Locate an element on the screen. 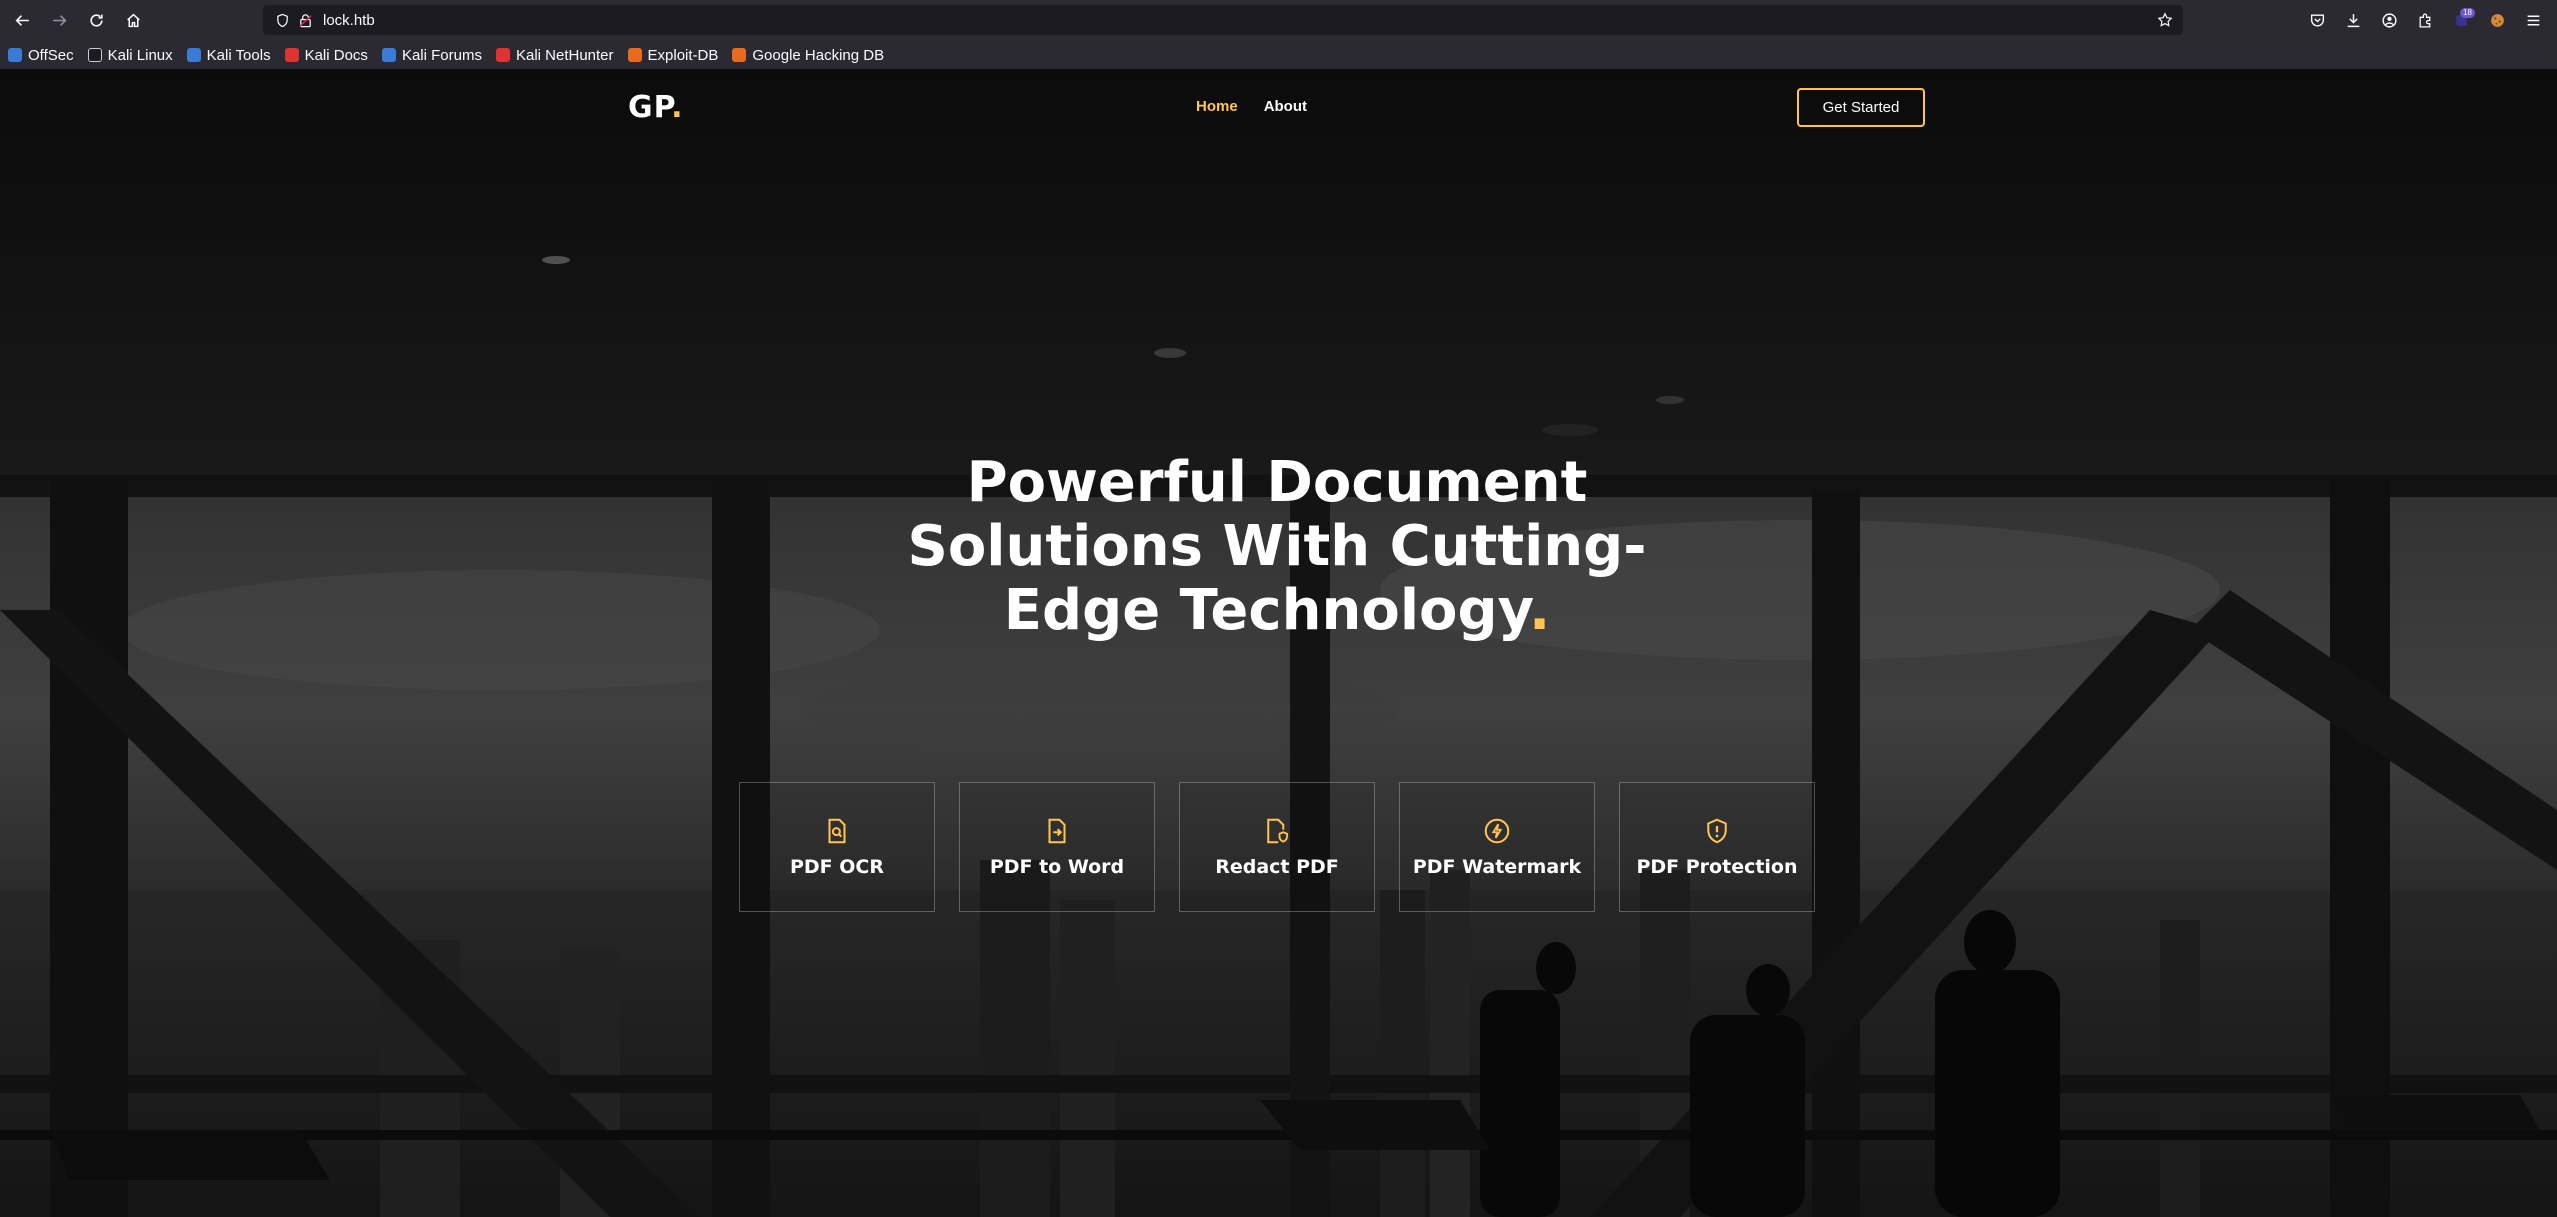 The height and width of the screenshot is (1217, 2557). bookmark-star-icon is located at coordinates (2165, 20).